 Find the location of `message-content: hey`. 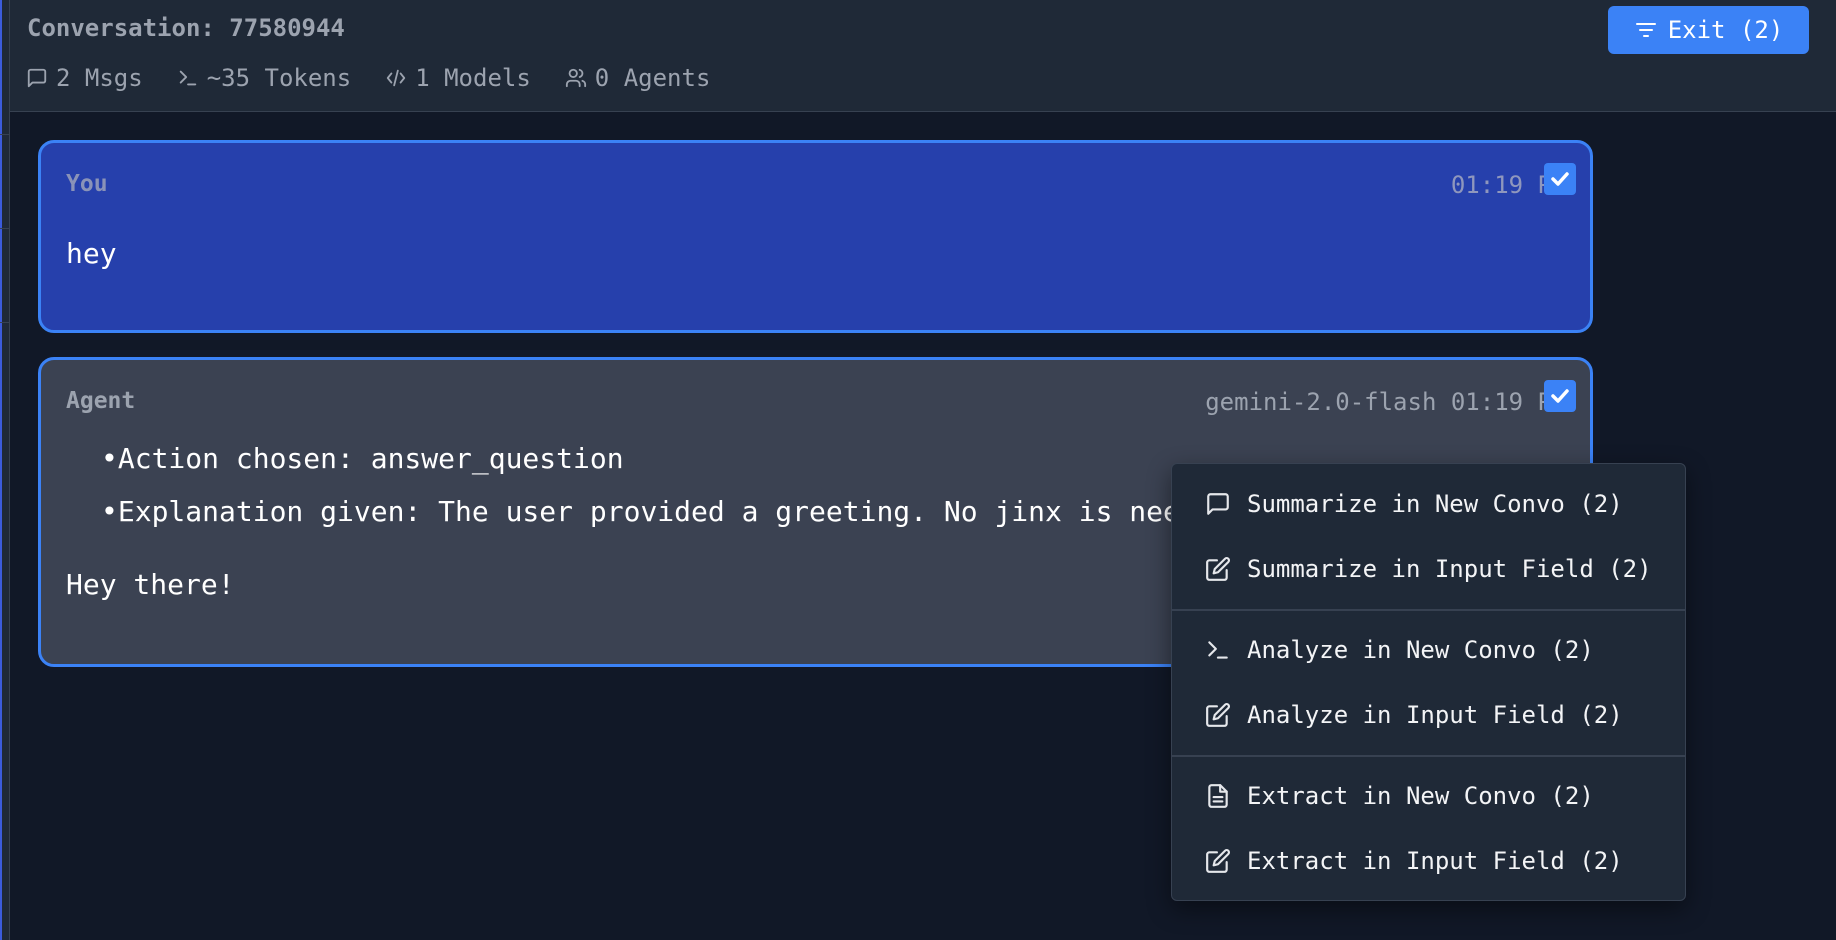

message-content: hey is located at coordinates (91, 253).